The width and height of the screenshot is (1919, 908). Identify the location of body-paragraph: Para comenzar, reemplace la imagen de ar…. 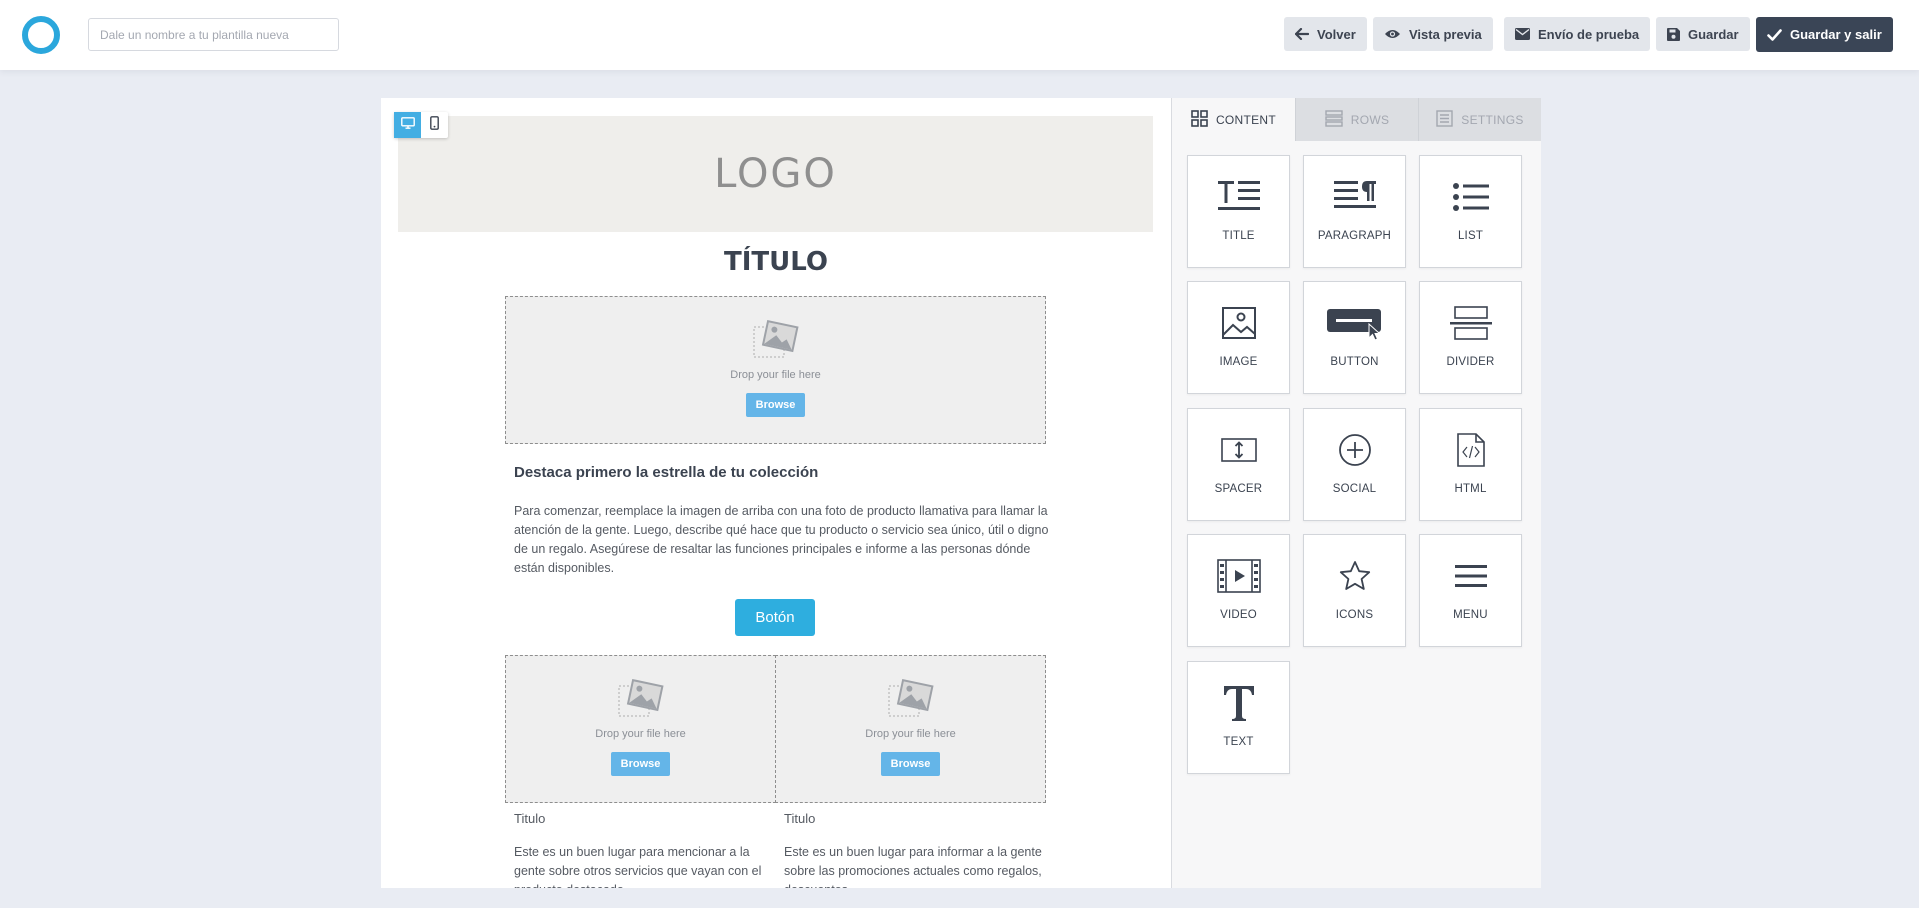
(781, 540).